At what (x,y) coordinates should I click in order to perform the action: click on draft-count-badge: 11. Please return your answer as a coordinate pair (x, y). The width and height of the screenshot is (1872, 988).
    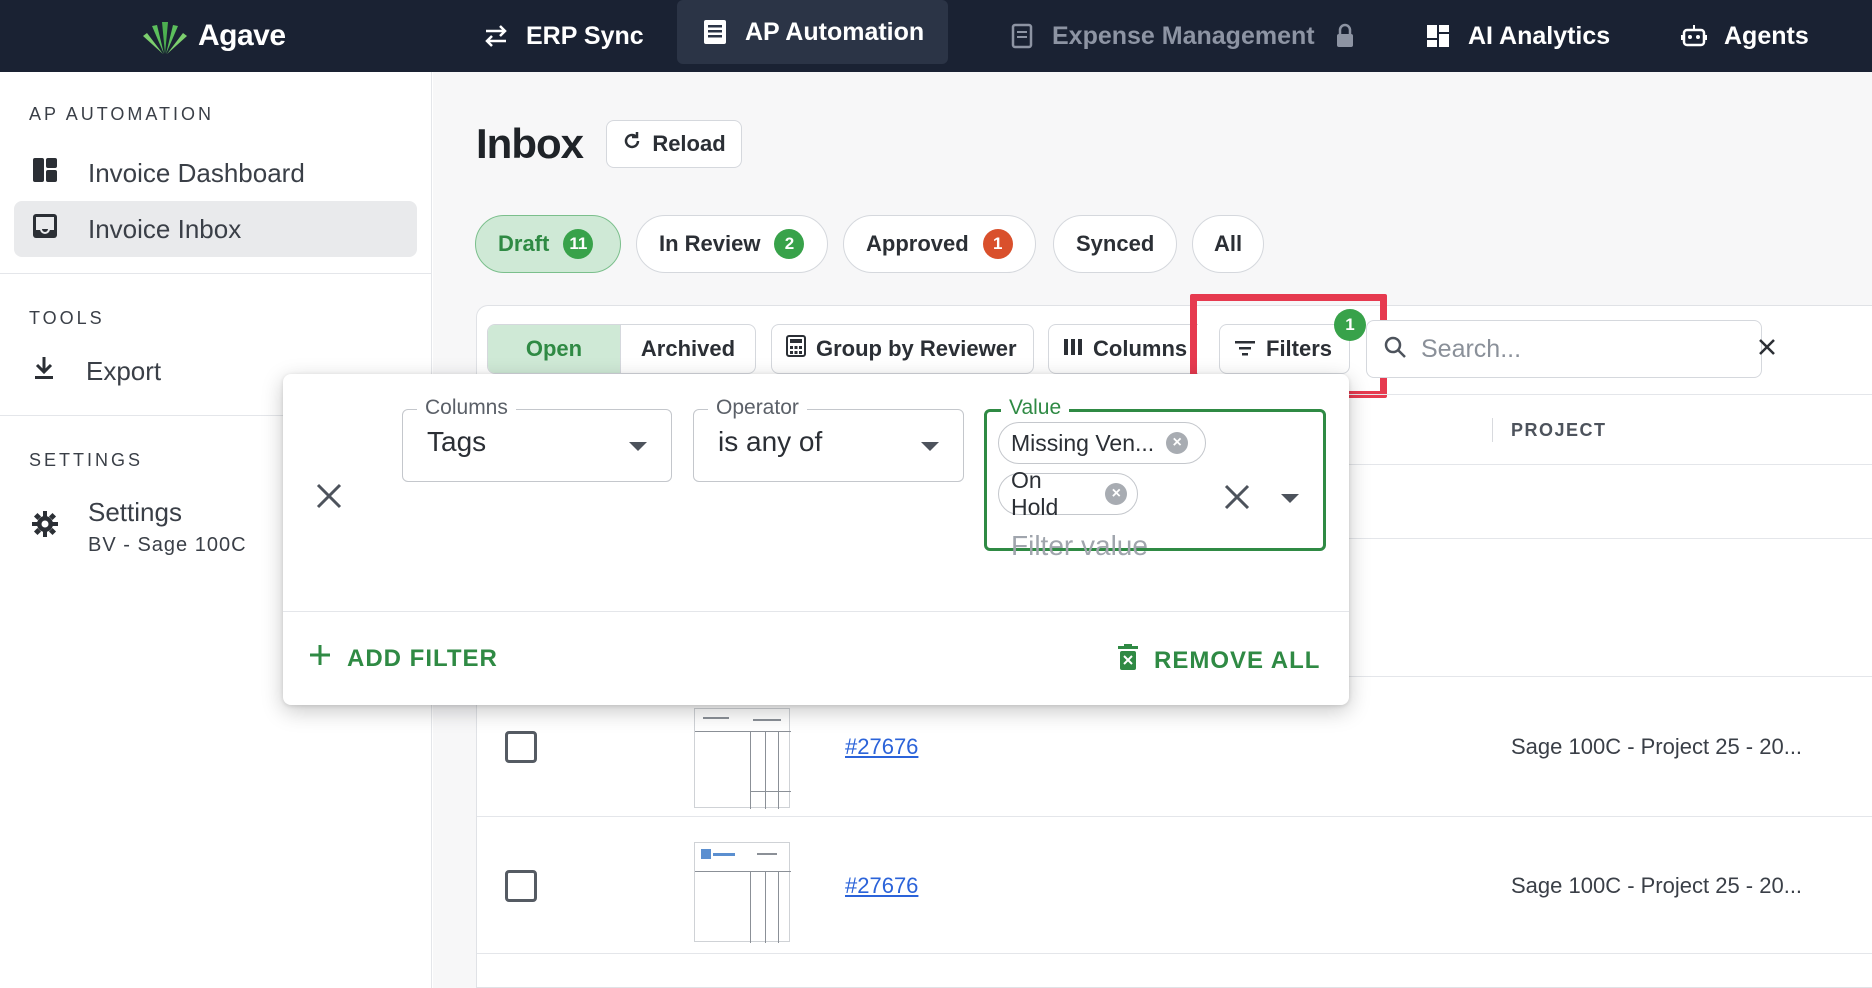
    Looking at the image, I should click on (578, 244).